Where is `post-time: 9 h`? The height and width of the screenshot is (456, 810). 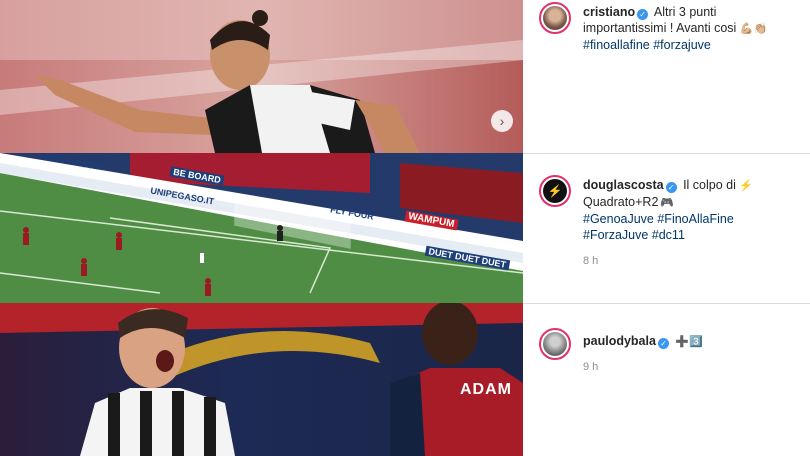
post-time: 9 h is located at coordinates (590, 367).